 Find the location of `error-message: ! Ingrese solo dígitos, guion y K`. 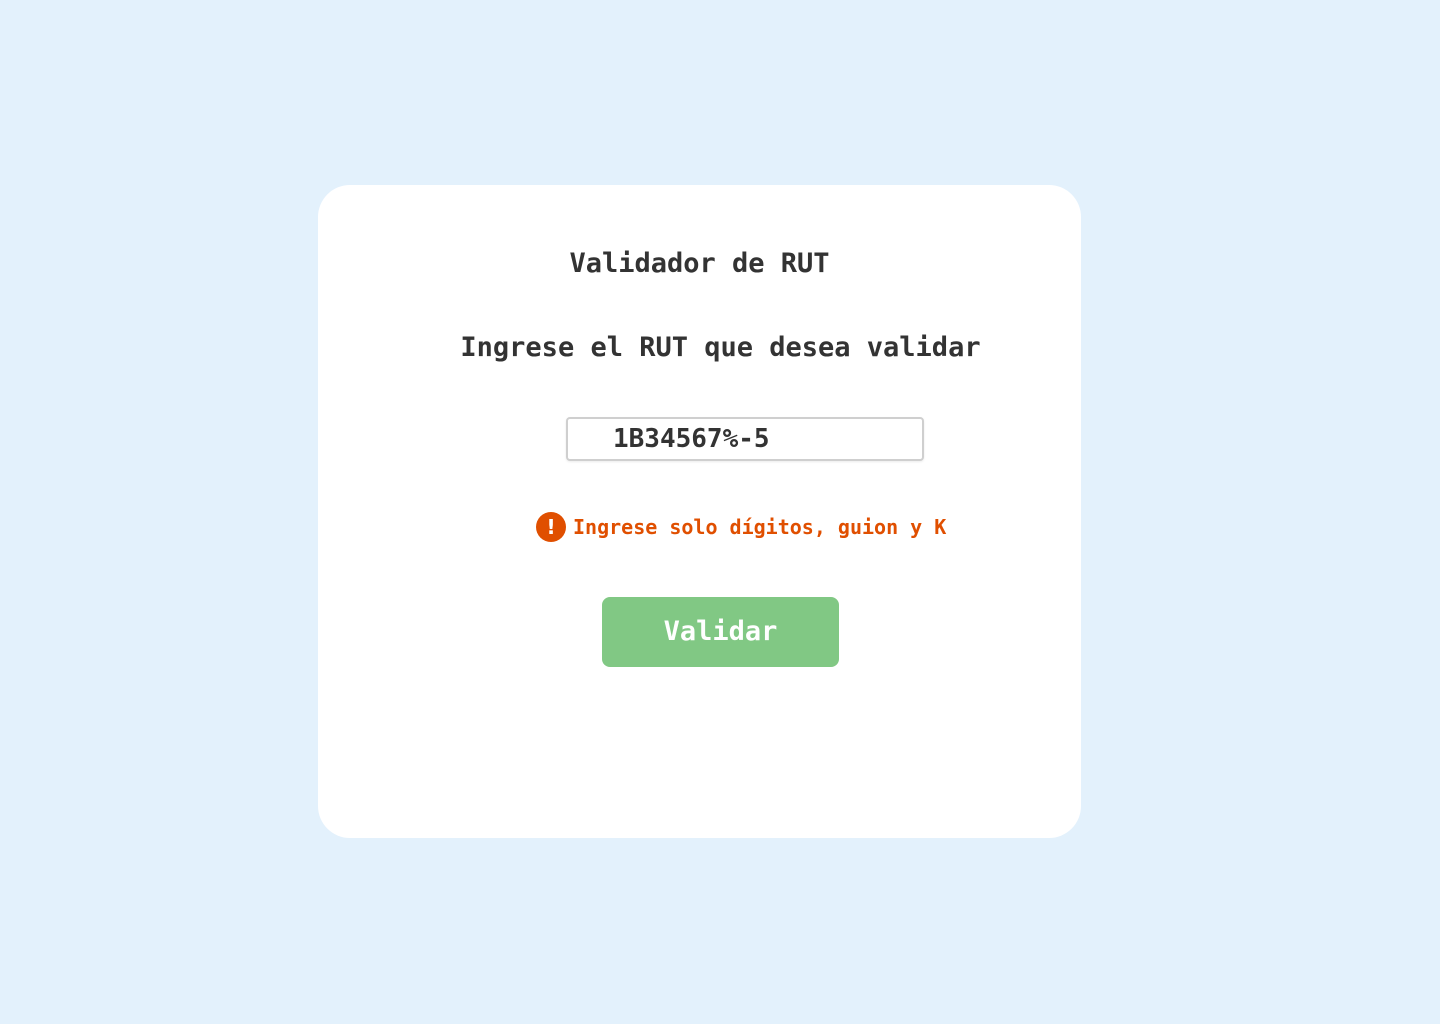

error-message: ! Ingrese solo dígitos, guion y K is located at coordinates (741, 527).